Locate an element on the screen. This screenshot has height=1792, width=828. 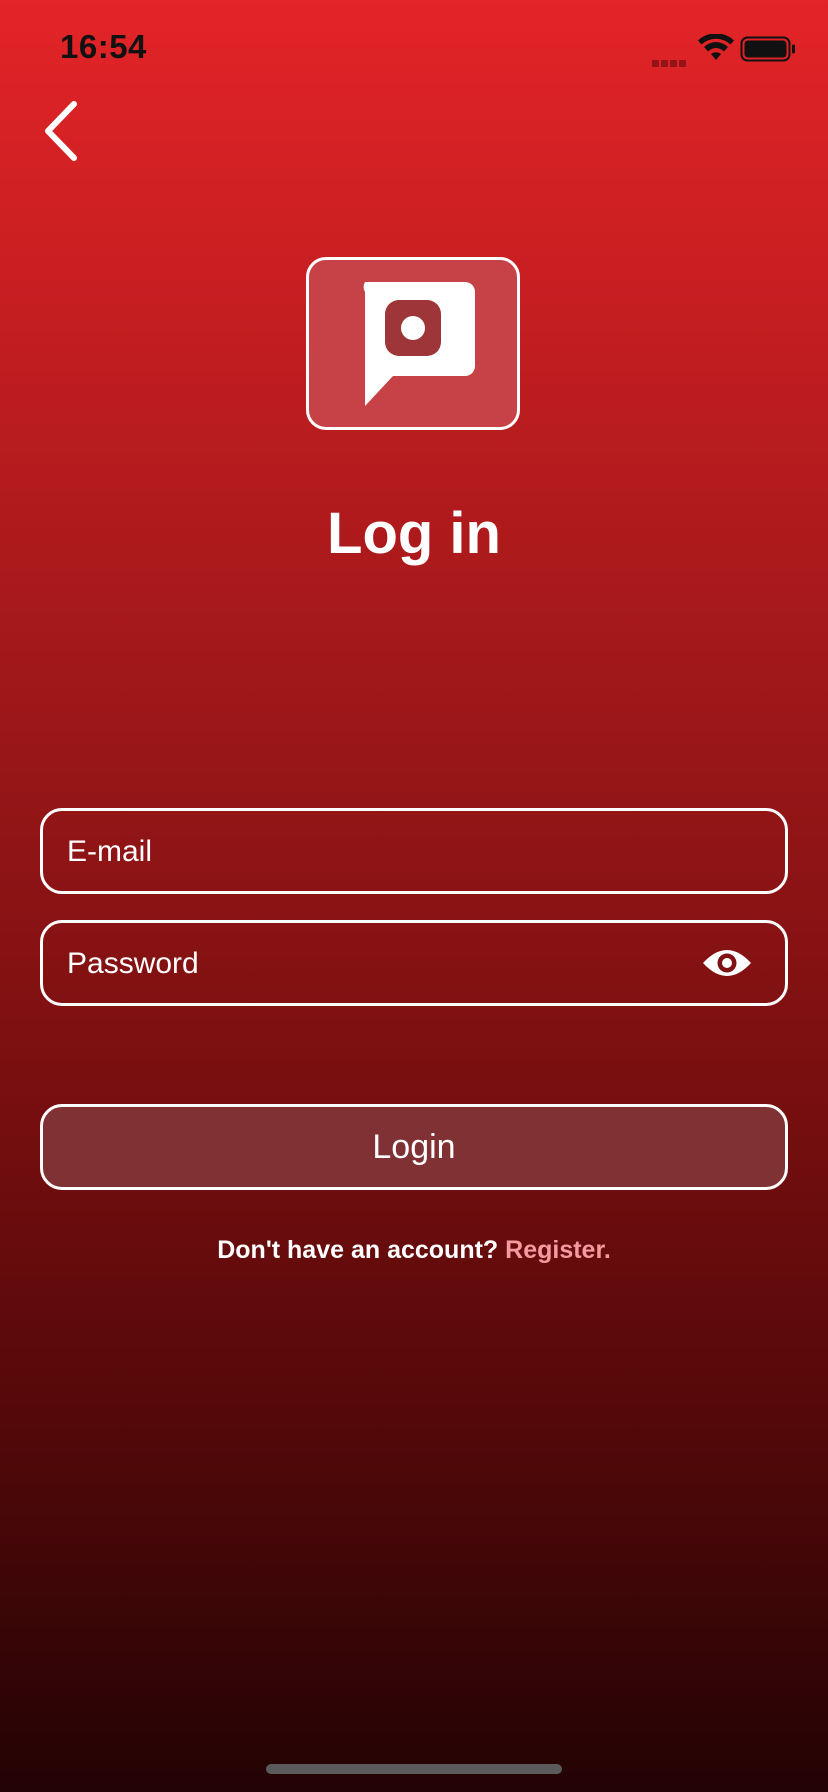
signal-icon is located at coordinates (671, 60).